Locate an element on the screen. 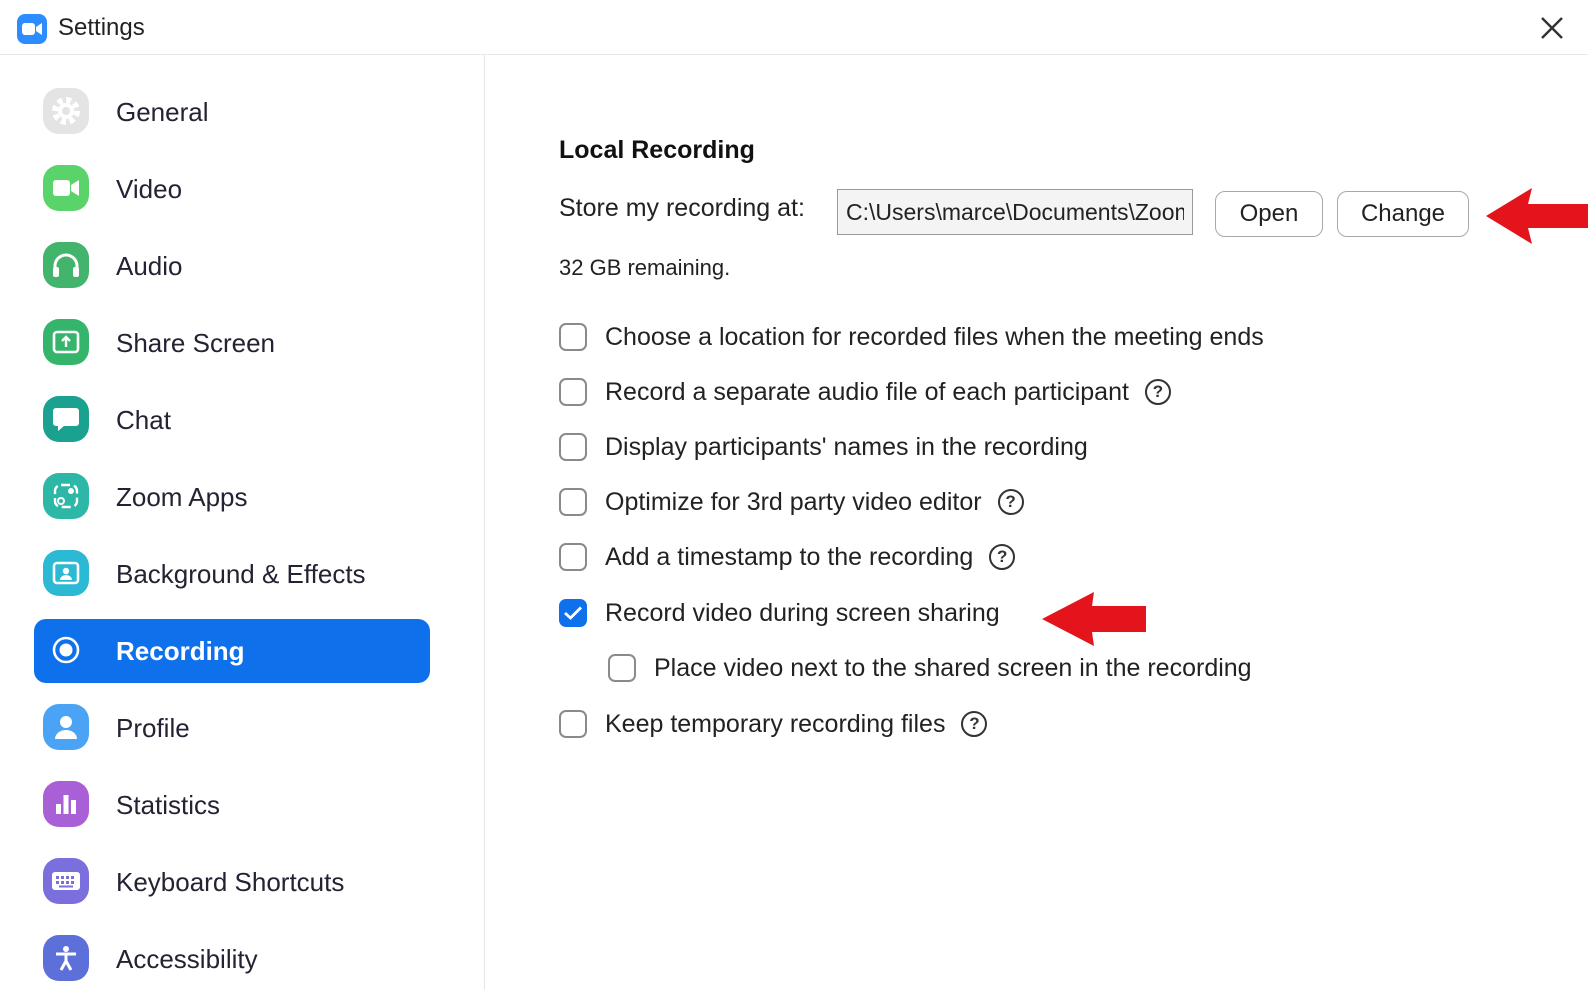 The width and height of the screenshot is (1588, 991). close-icon is located at coordinates (1552, 28).